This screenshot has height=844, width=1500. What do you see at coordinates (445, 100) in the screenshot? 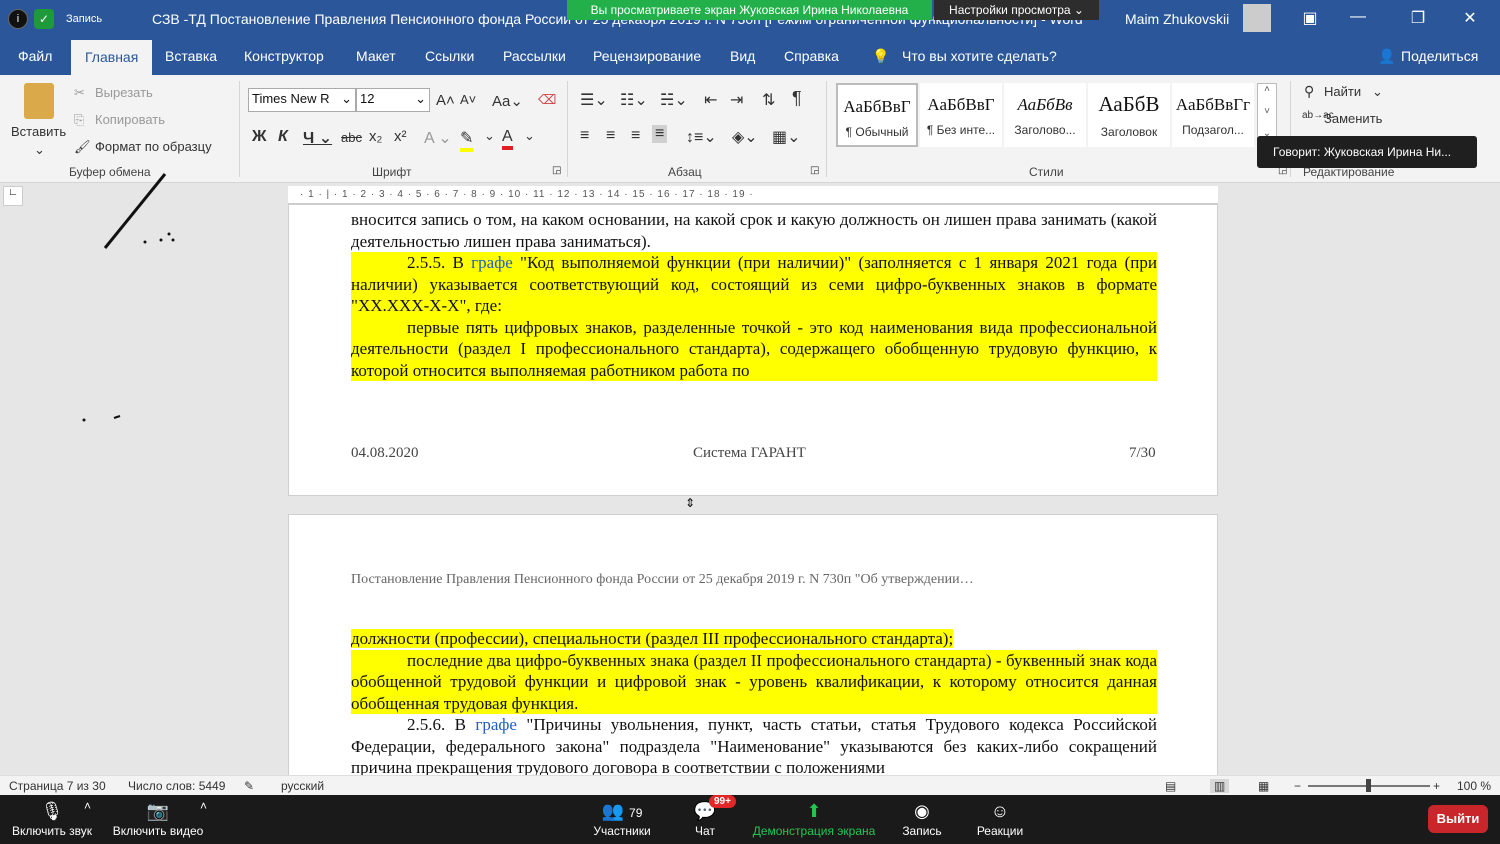
I see `grow-font-icon: A˄` at bounding box center [445, 100].